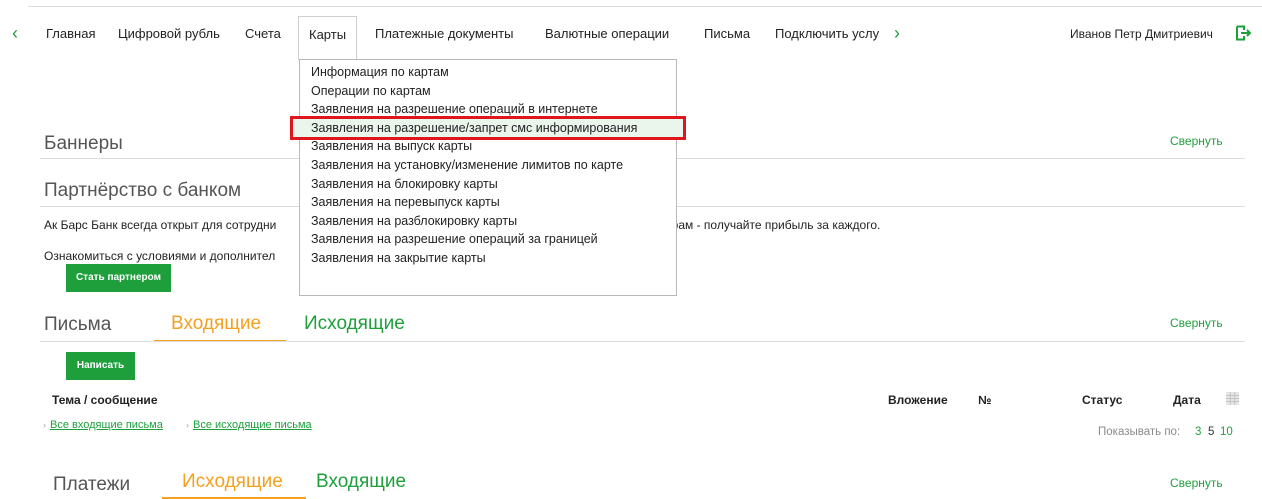 The height and width of the screenshot is (499, 1262). What do you see at coordinates (1198, 432) in the screenshot?
I see `page-size-3: 3` at bounding box center [1198, 432].